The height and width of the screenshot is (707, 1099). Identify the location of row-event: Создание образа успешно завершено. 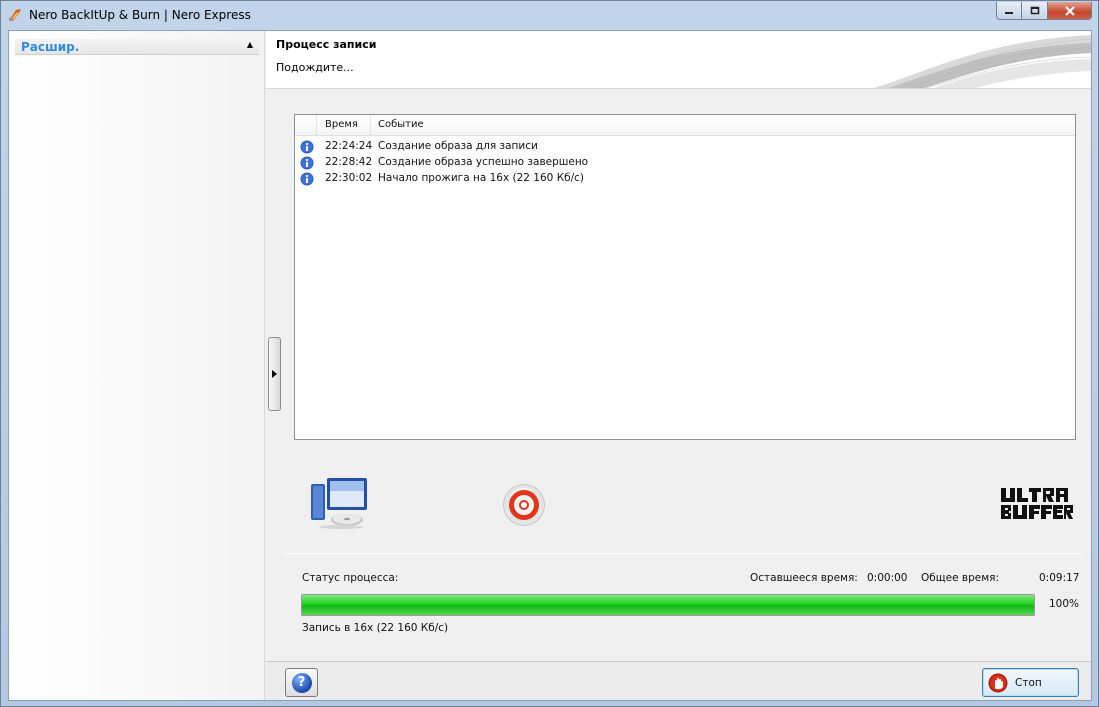
(483, 162).